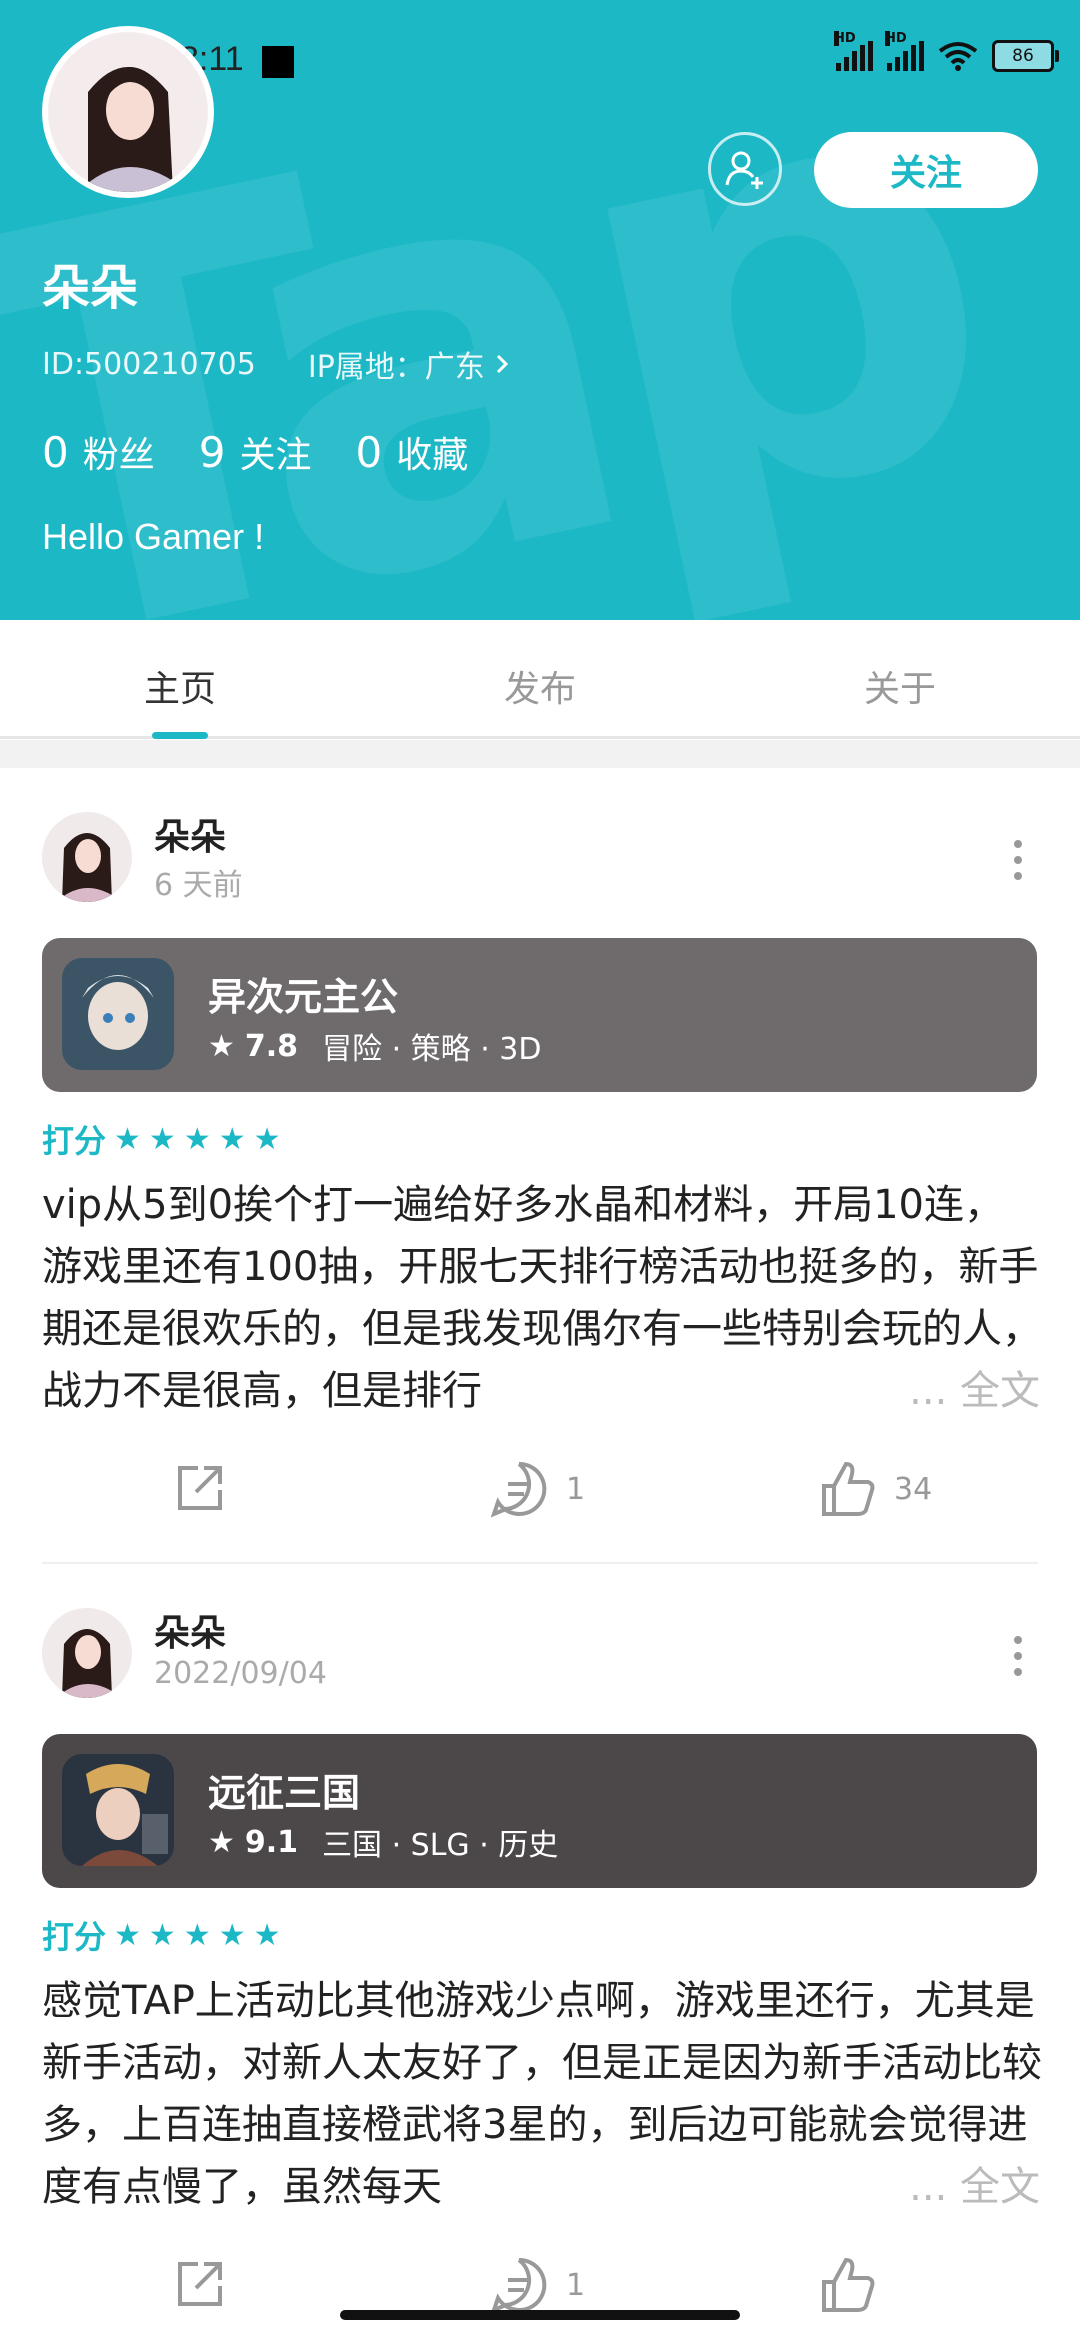  What do you see at coordinates (153, 536) in the screenshot?
I see `profile-bio: Hello Gamer !` at bounding box center [153, 536].